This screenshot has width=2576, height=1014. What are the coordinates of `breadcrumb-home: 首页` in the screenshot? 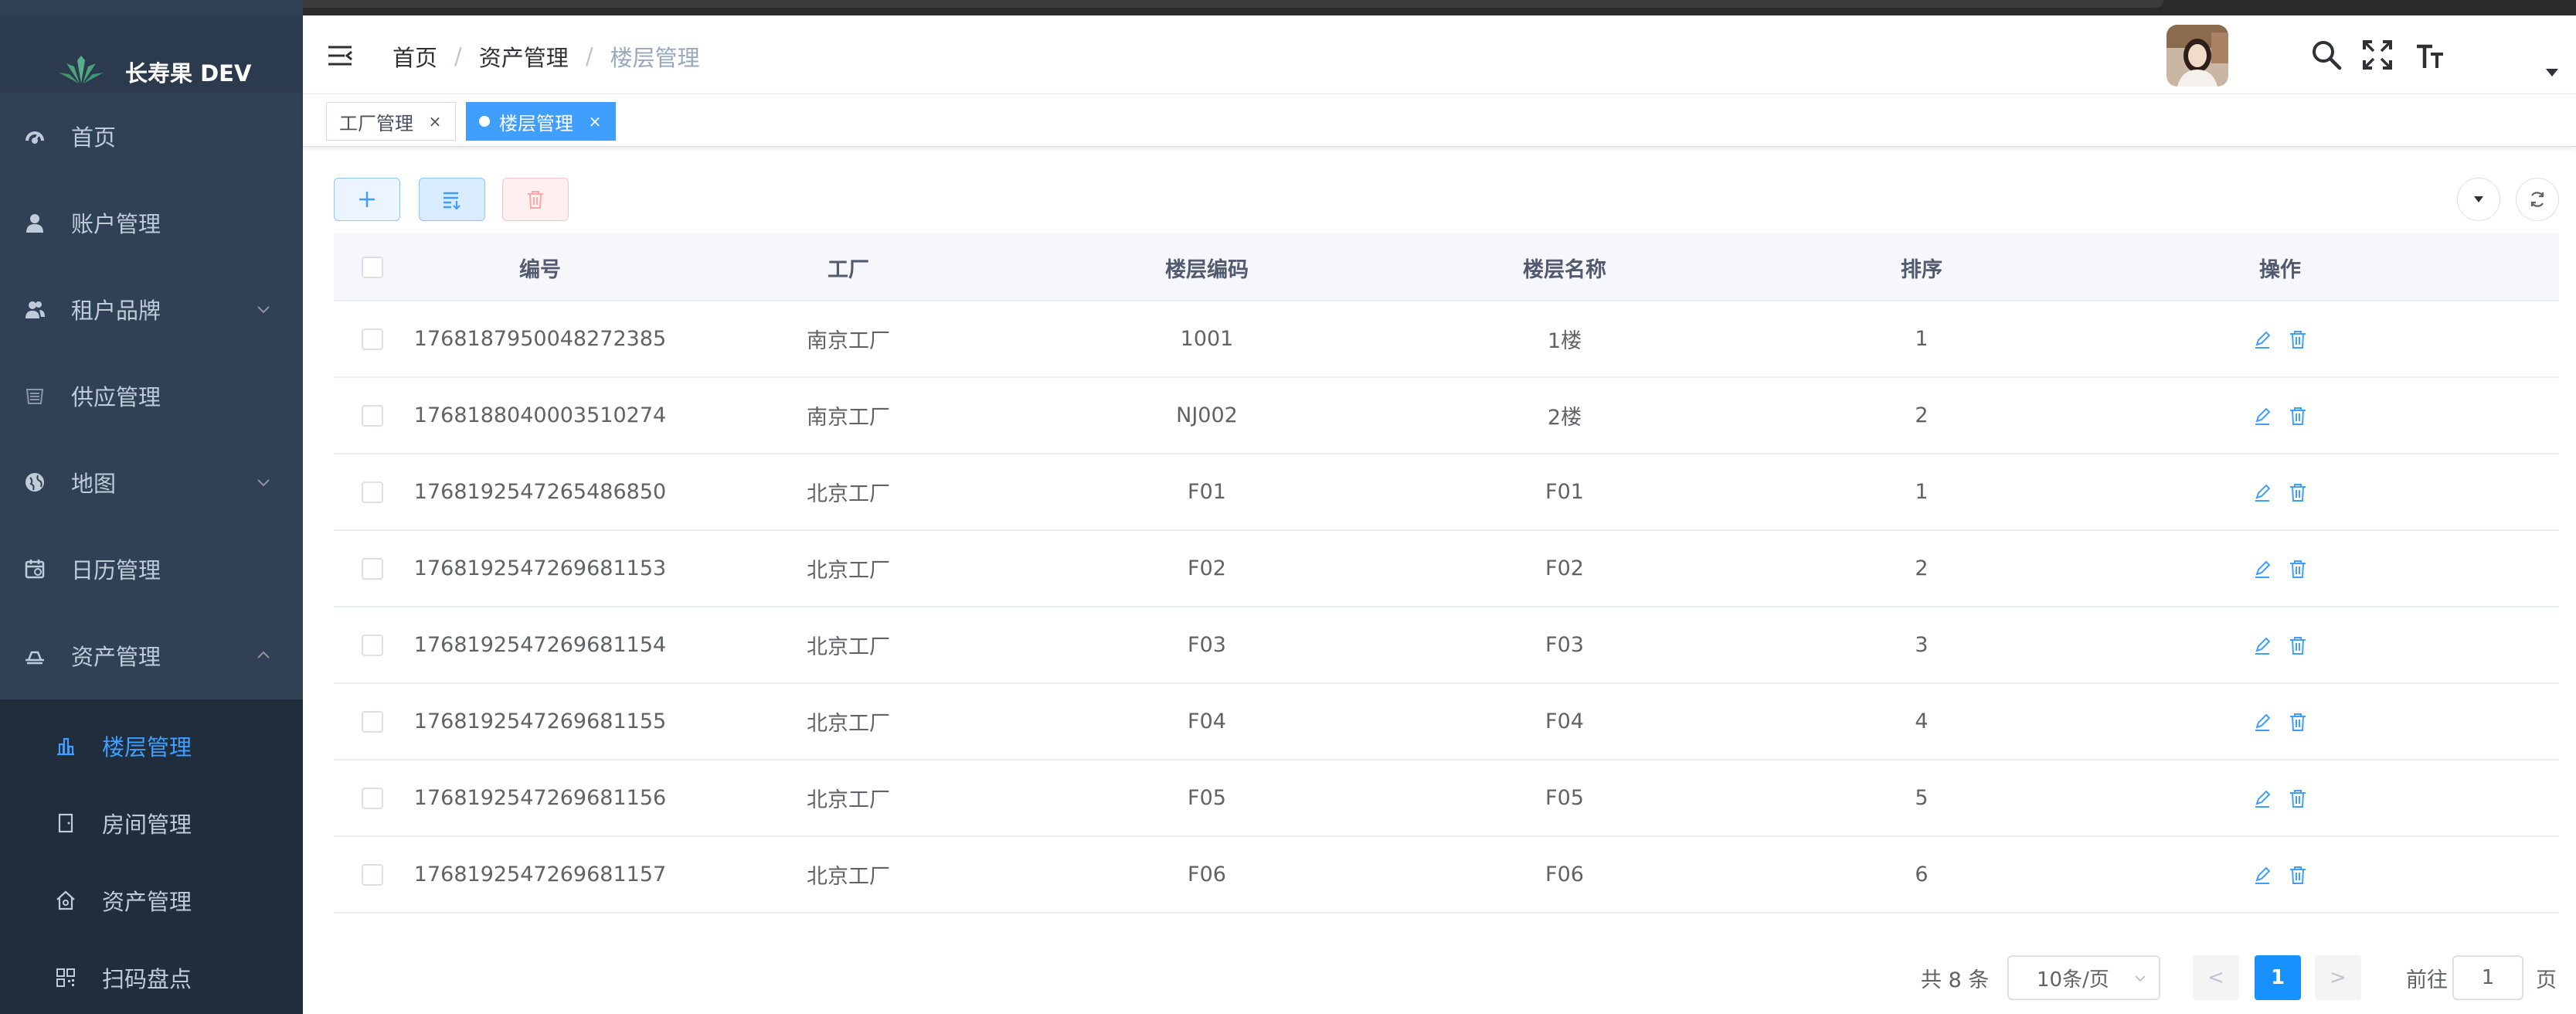 It's located at (415, 56).